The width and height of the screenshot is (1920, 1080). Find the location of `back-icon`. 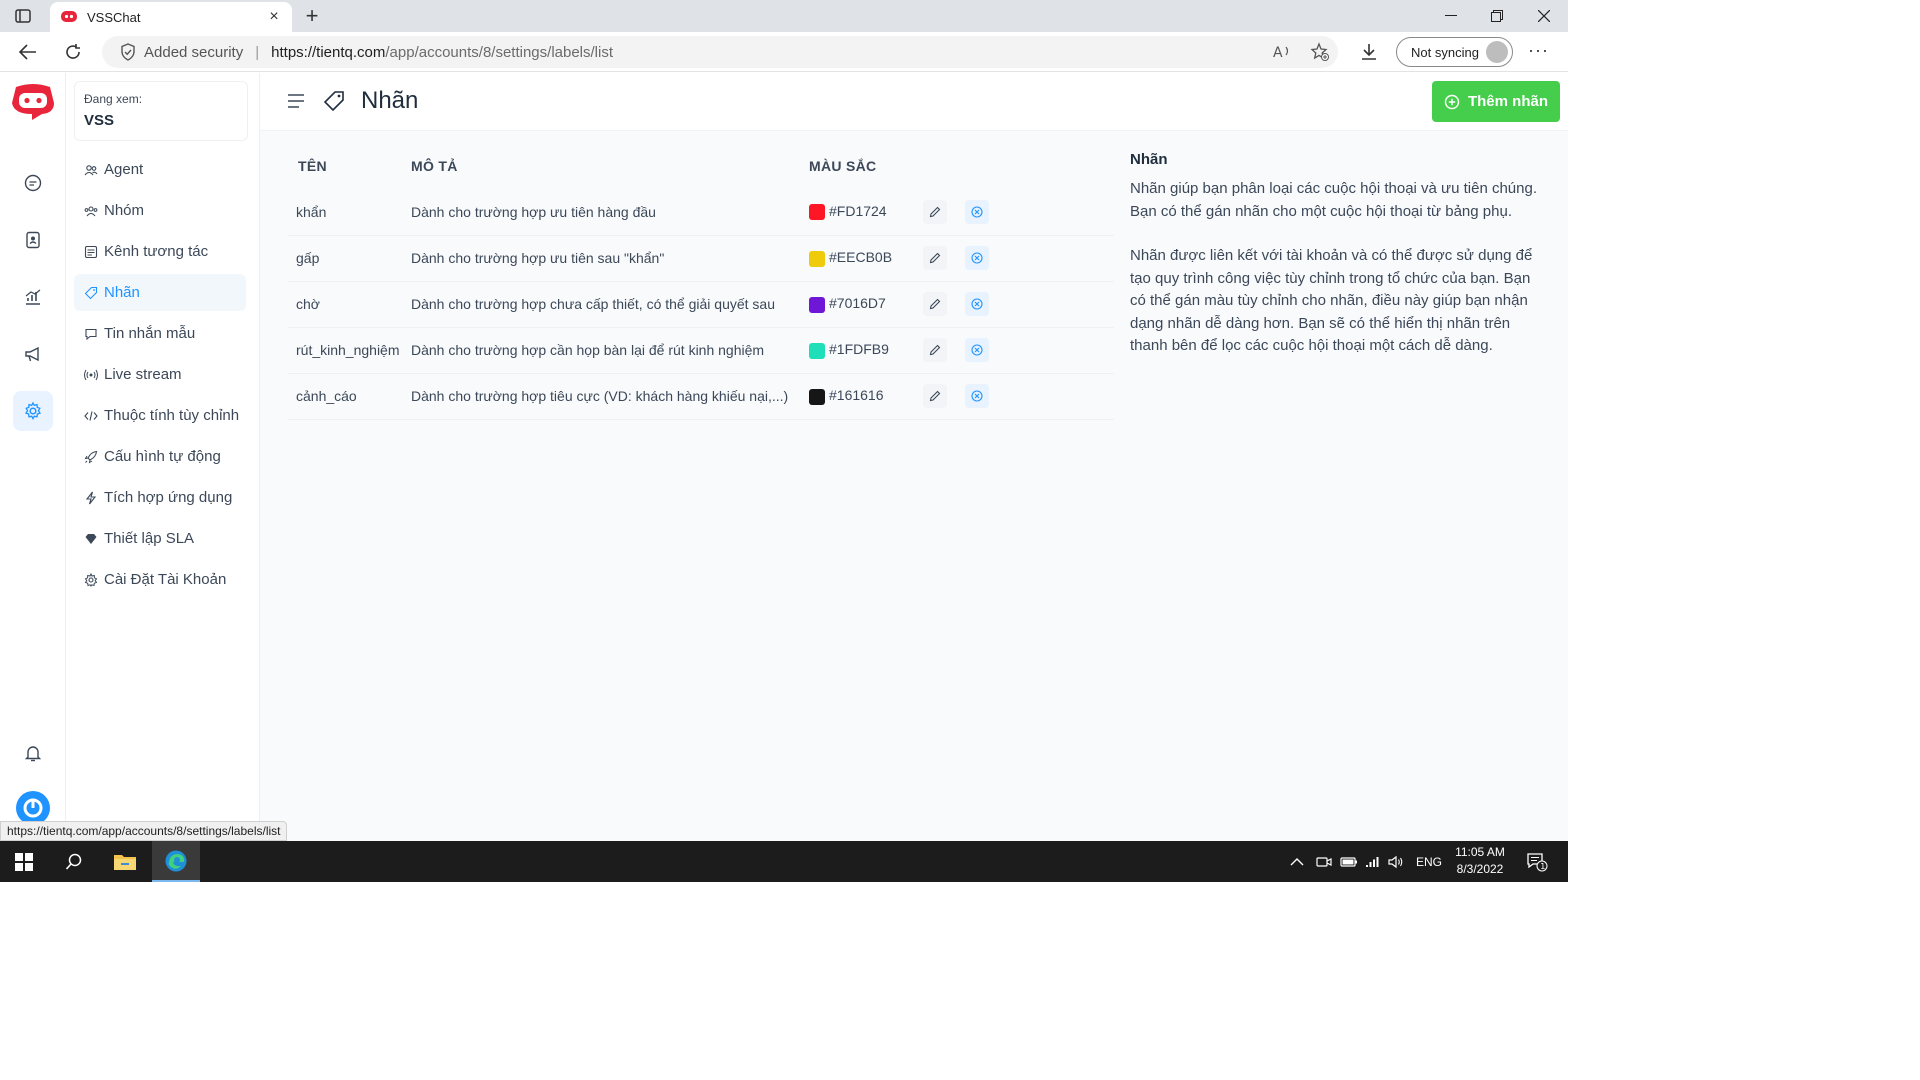

back-icon is located at coordinates (28, 52).